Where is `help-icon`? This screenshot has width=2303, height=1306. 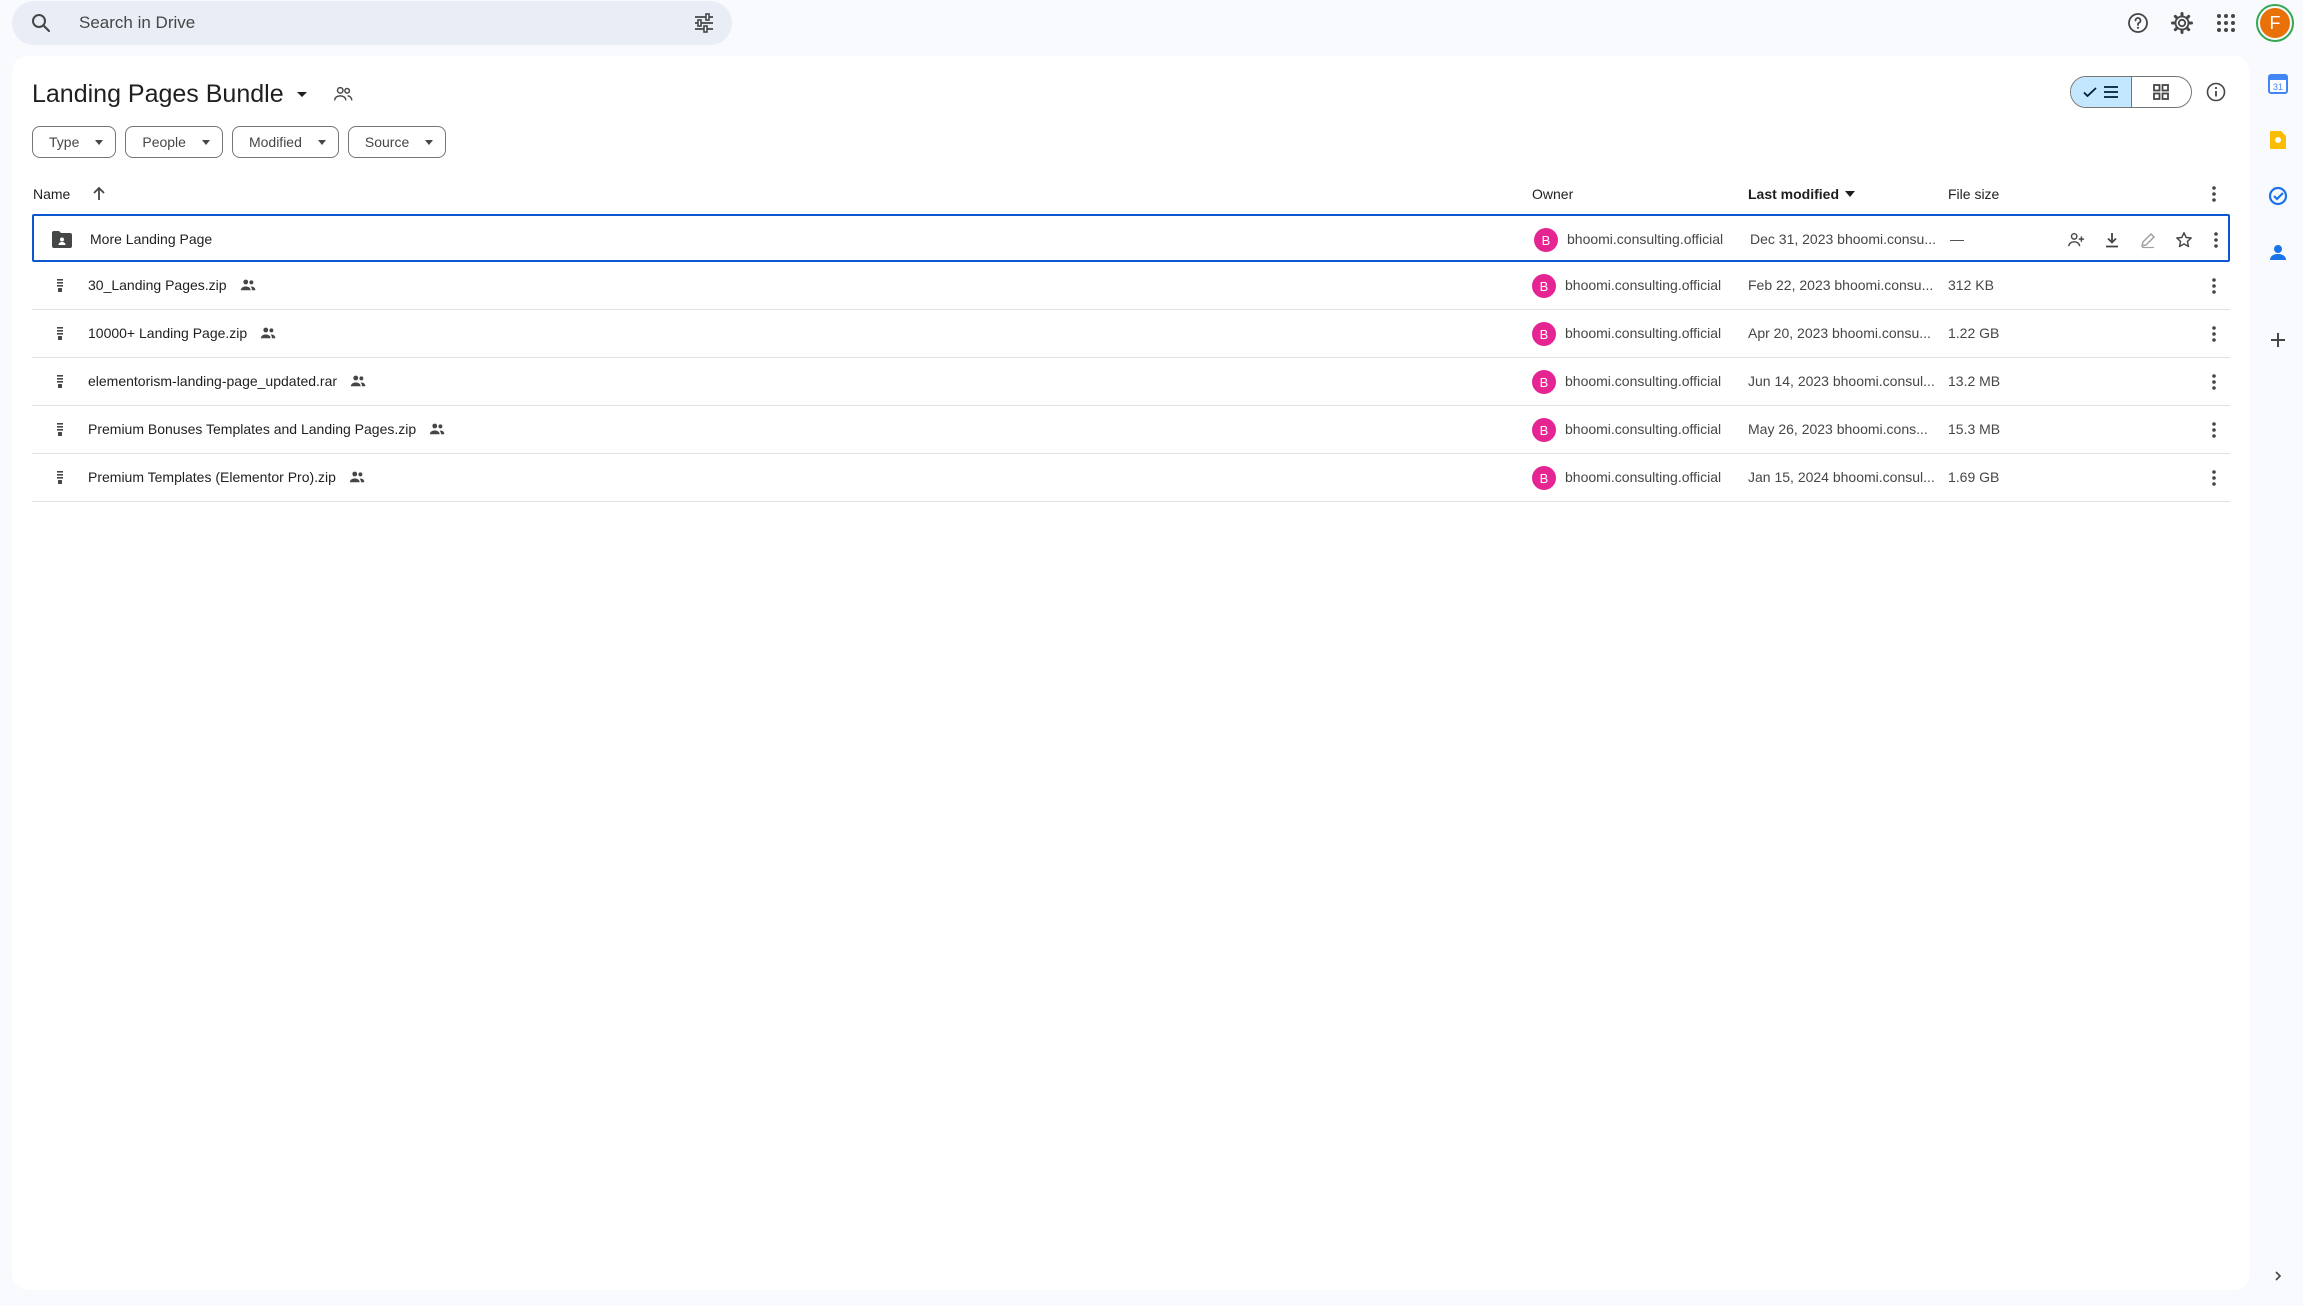 help-icon is located at coordinates (2138, 23).